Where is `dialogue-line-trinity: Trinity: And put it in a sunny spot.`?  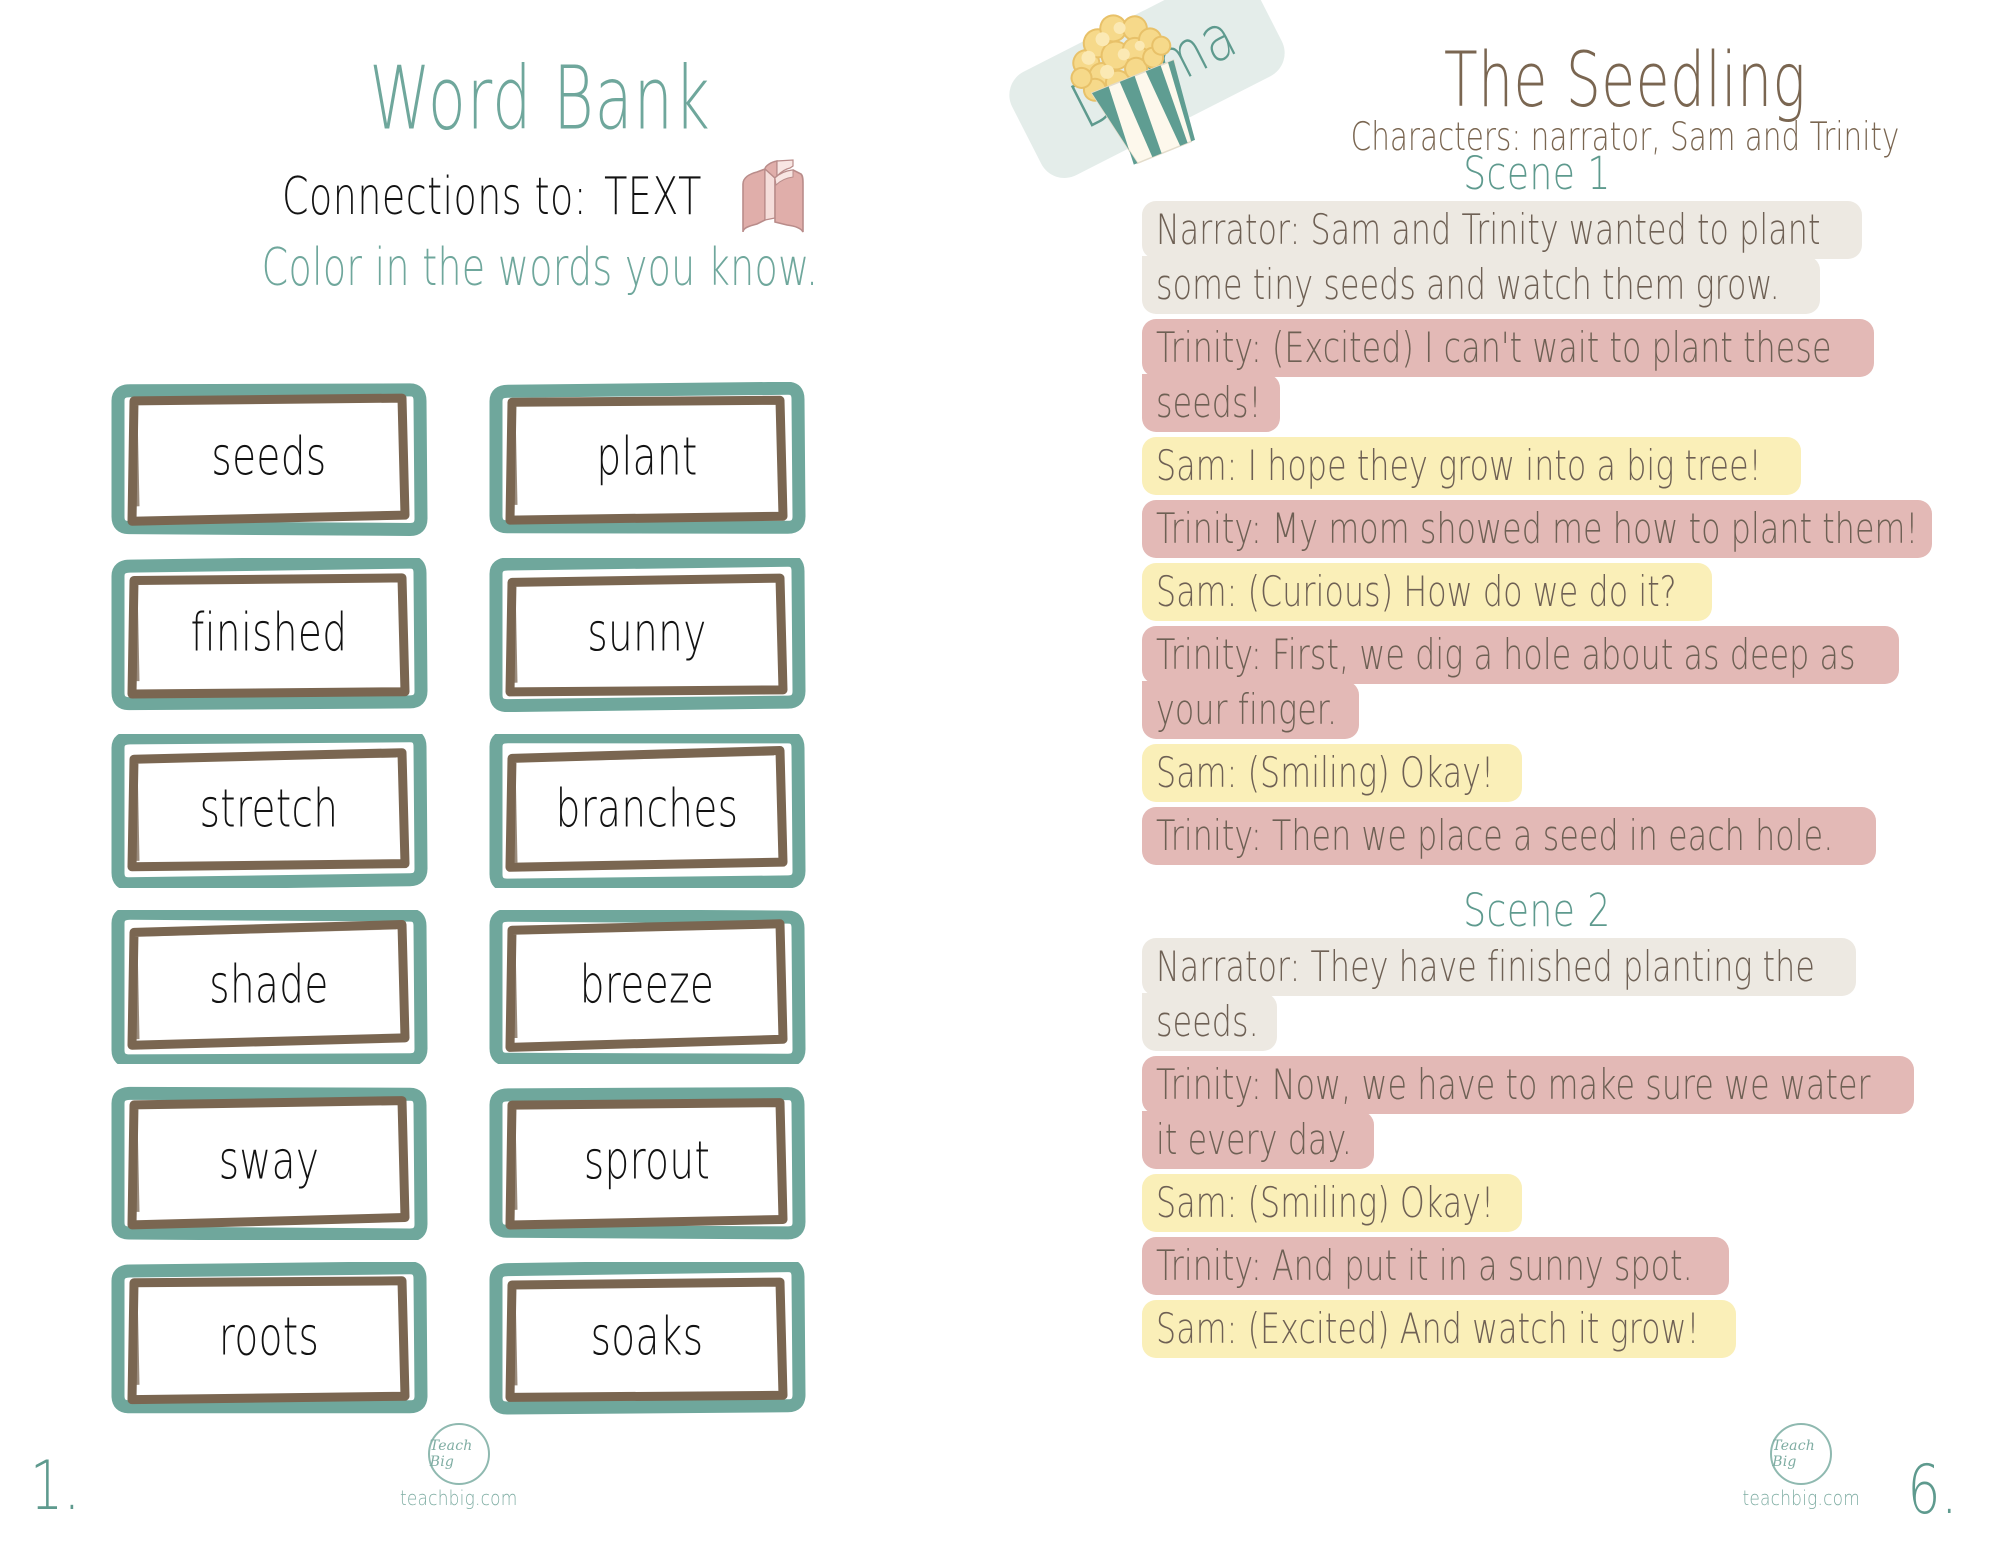
dialogue-line-trinity: Trinity: And put it in a sunny spot. is located at coordinates (1537, 1266).